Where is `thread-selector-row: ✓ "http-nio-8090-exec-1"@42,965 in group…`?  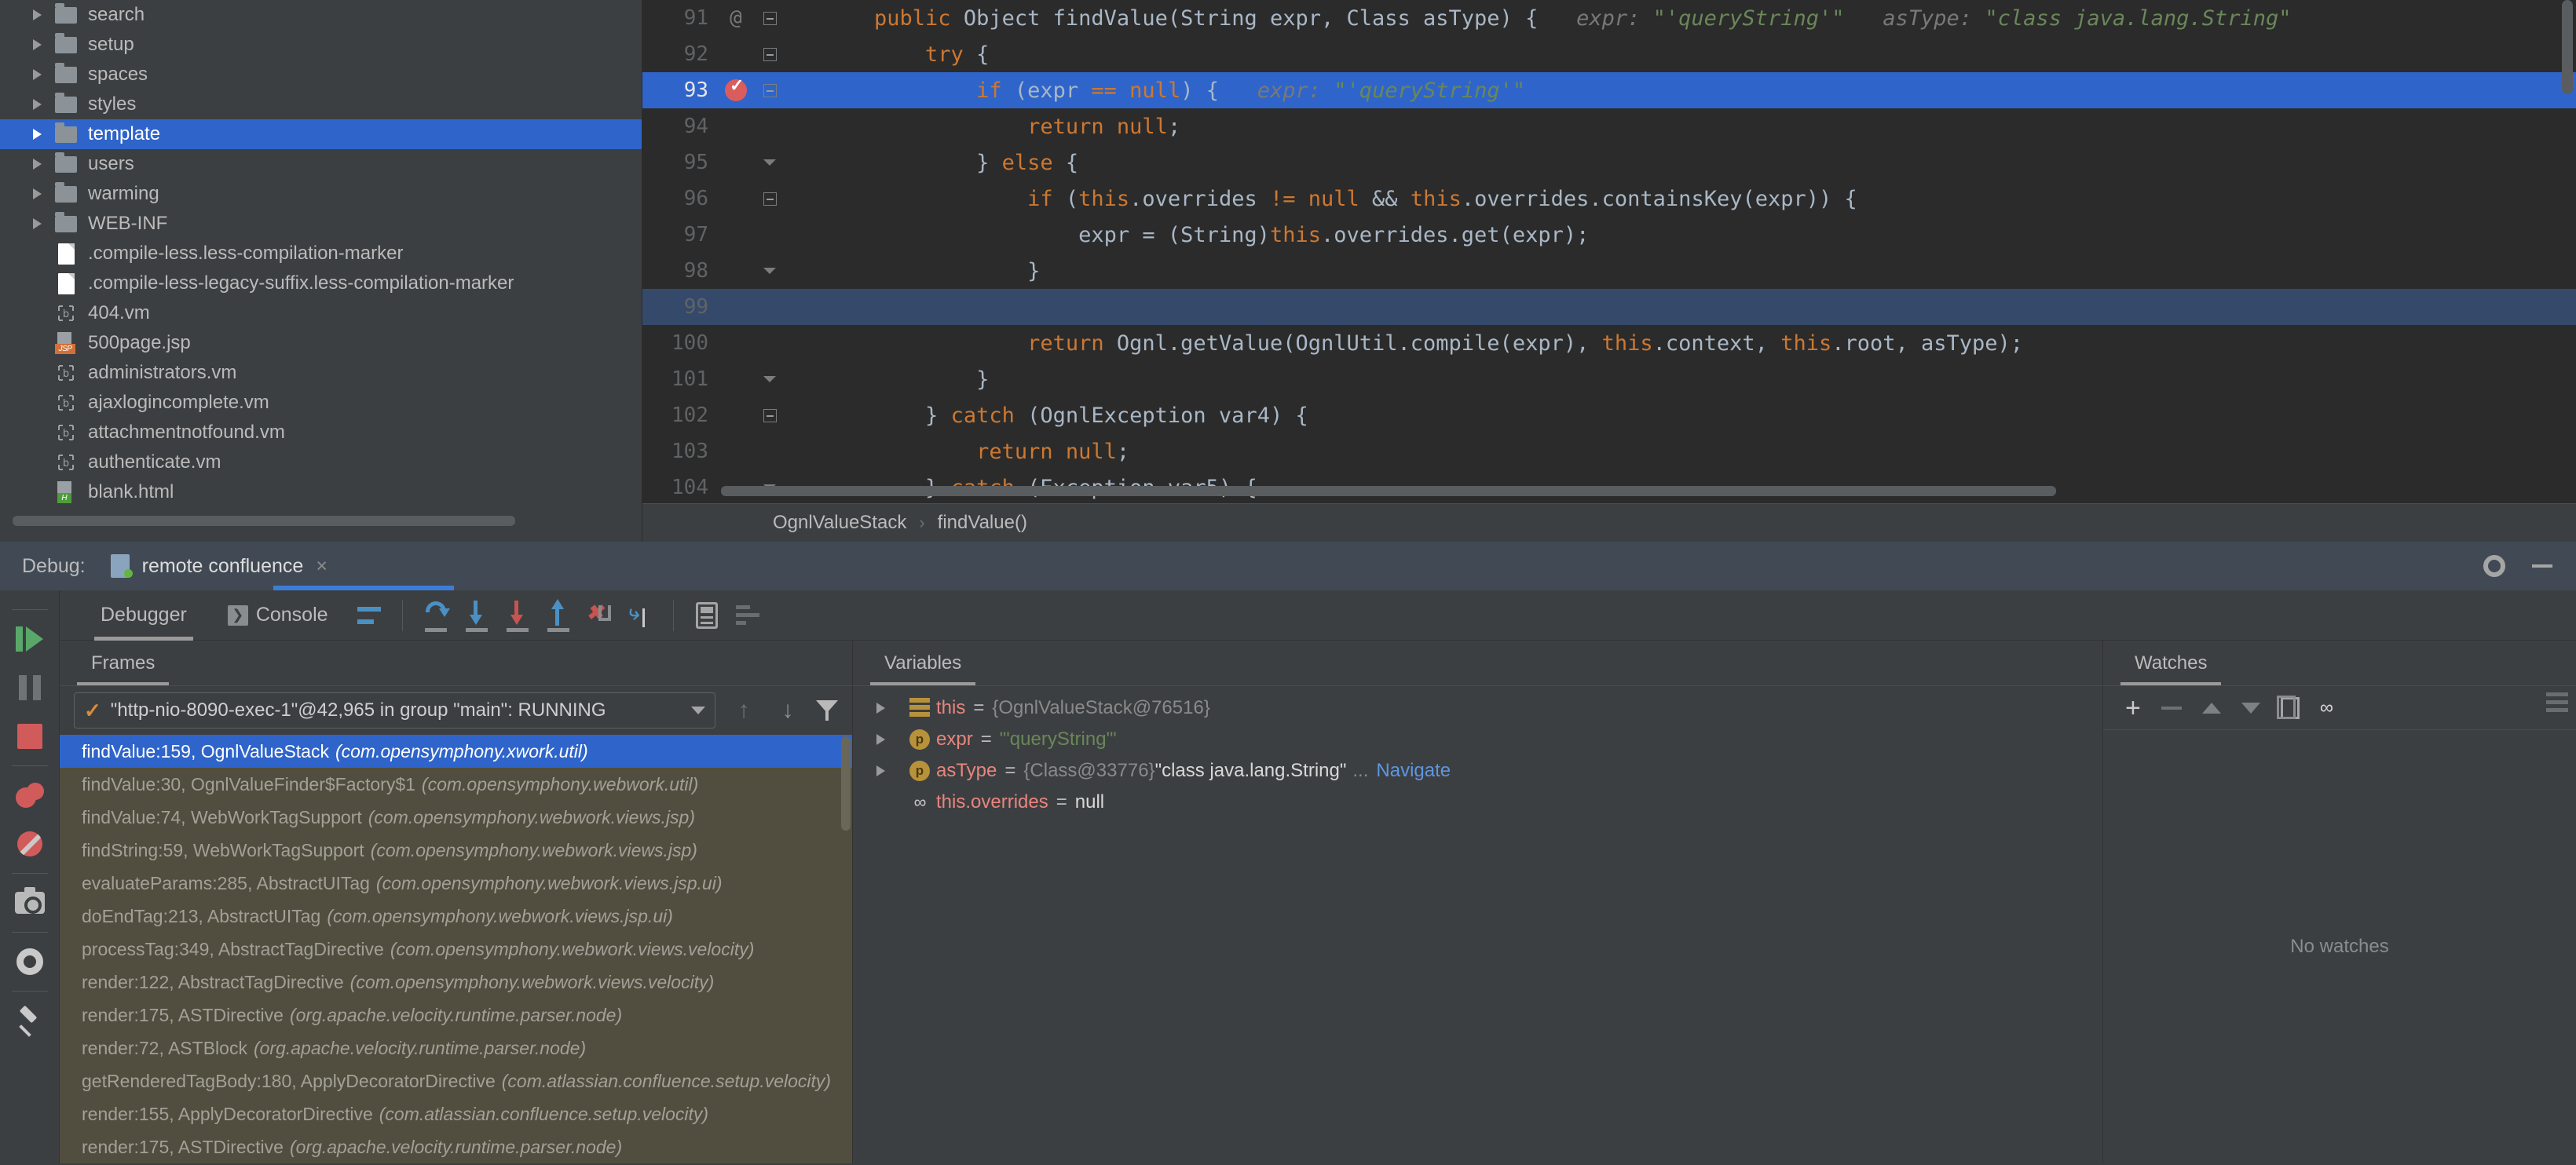 thread-selector-row: ✓ "http-nio-8090-exec-1"@42,965 in group… is located at coordinates (456, 710).